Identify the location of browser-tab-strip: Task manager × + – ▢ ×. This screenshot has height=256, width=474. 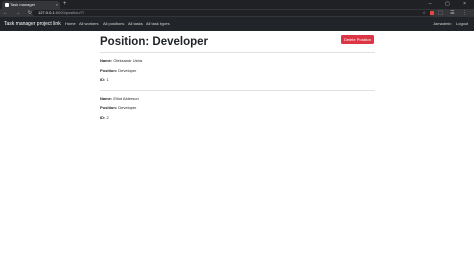
(237, 4).